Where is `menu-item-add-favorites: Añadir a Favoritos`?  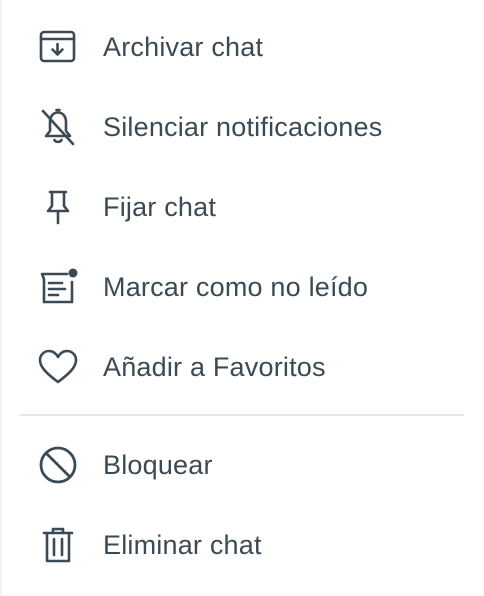 menu-item-add-favorites: Añadir a Favoritos is located at coordinates (242, 367).